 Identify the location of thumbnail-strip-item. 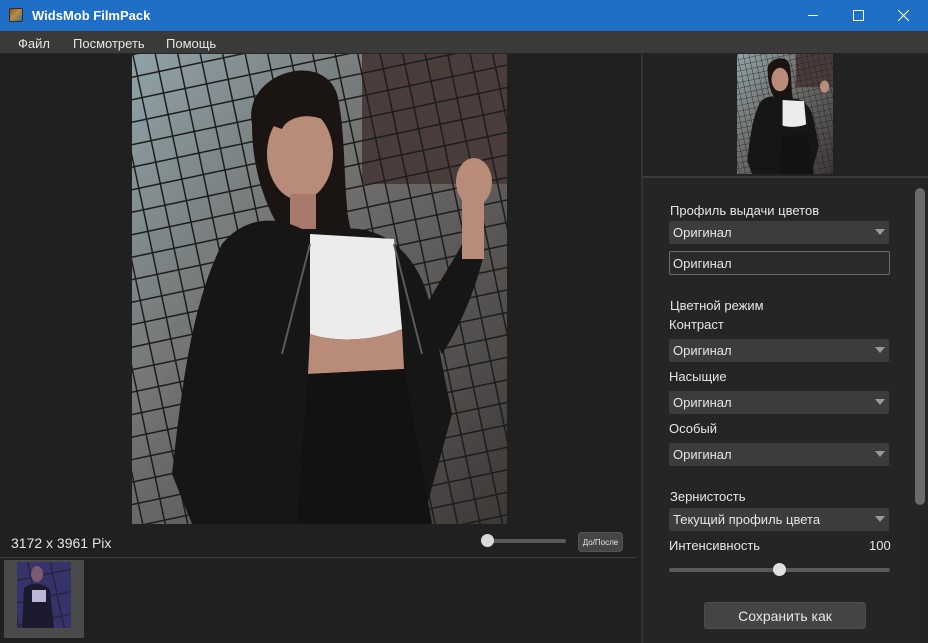
(44, 599).